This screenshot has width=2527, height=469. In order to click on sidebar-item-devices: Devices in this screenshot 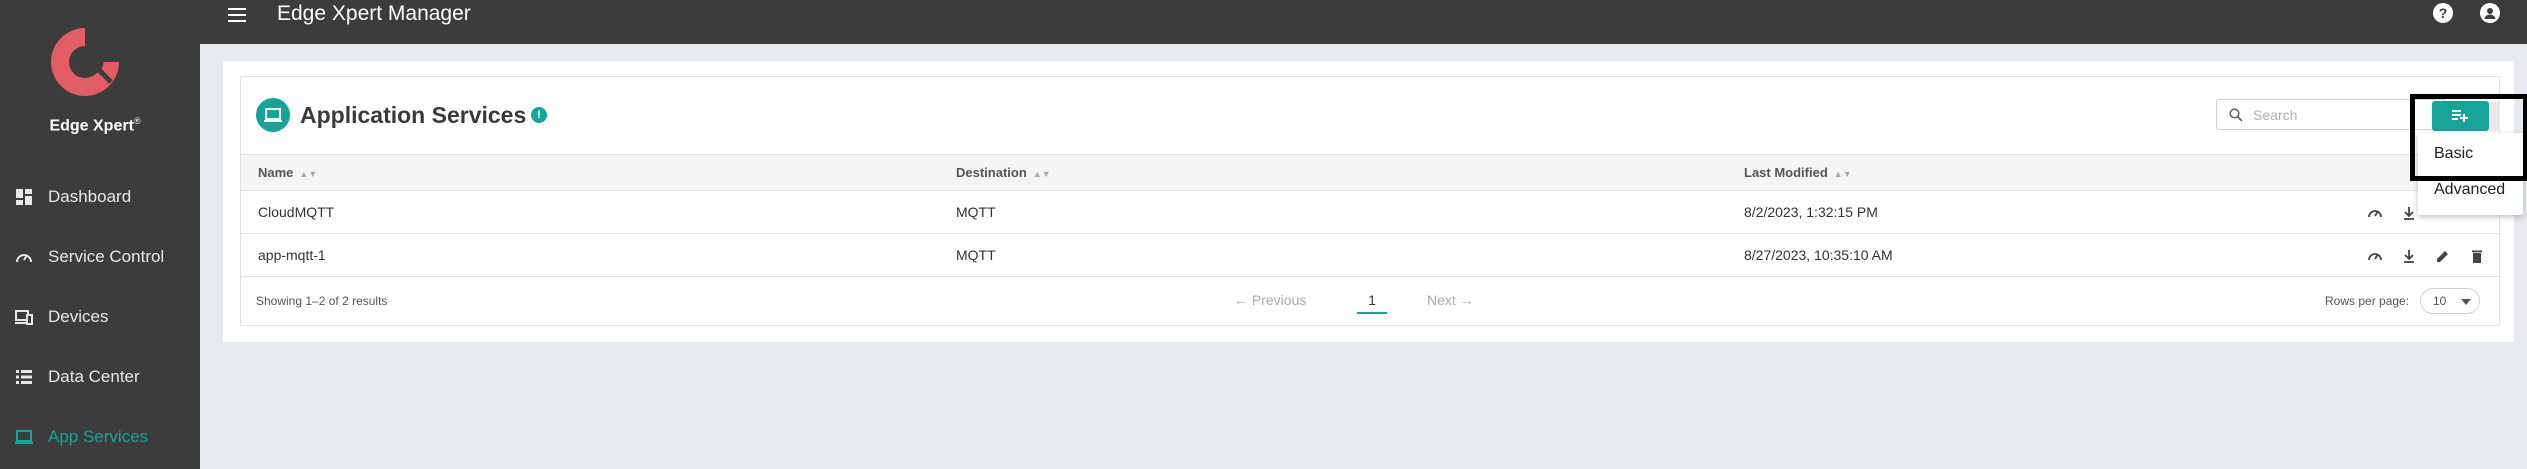, I will do `click(100, 317)`.